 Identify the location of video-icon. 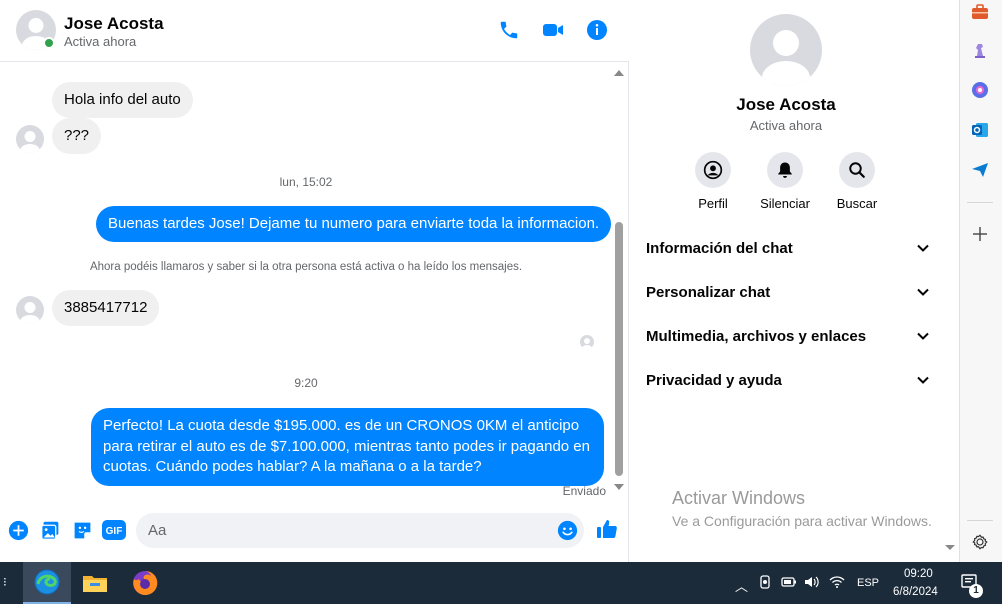
(553, 30).